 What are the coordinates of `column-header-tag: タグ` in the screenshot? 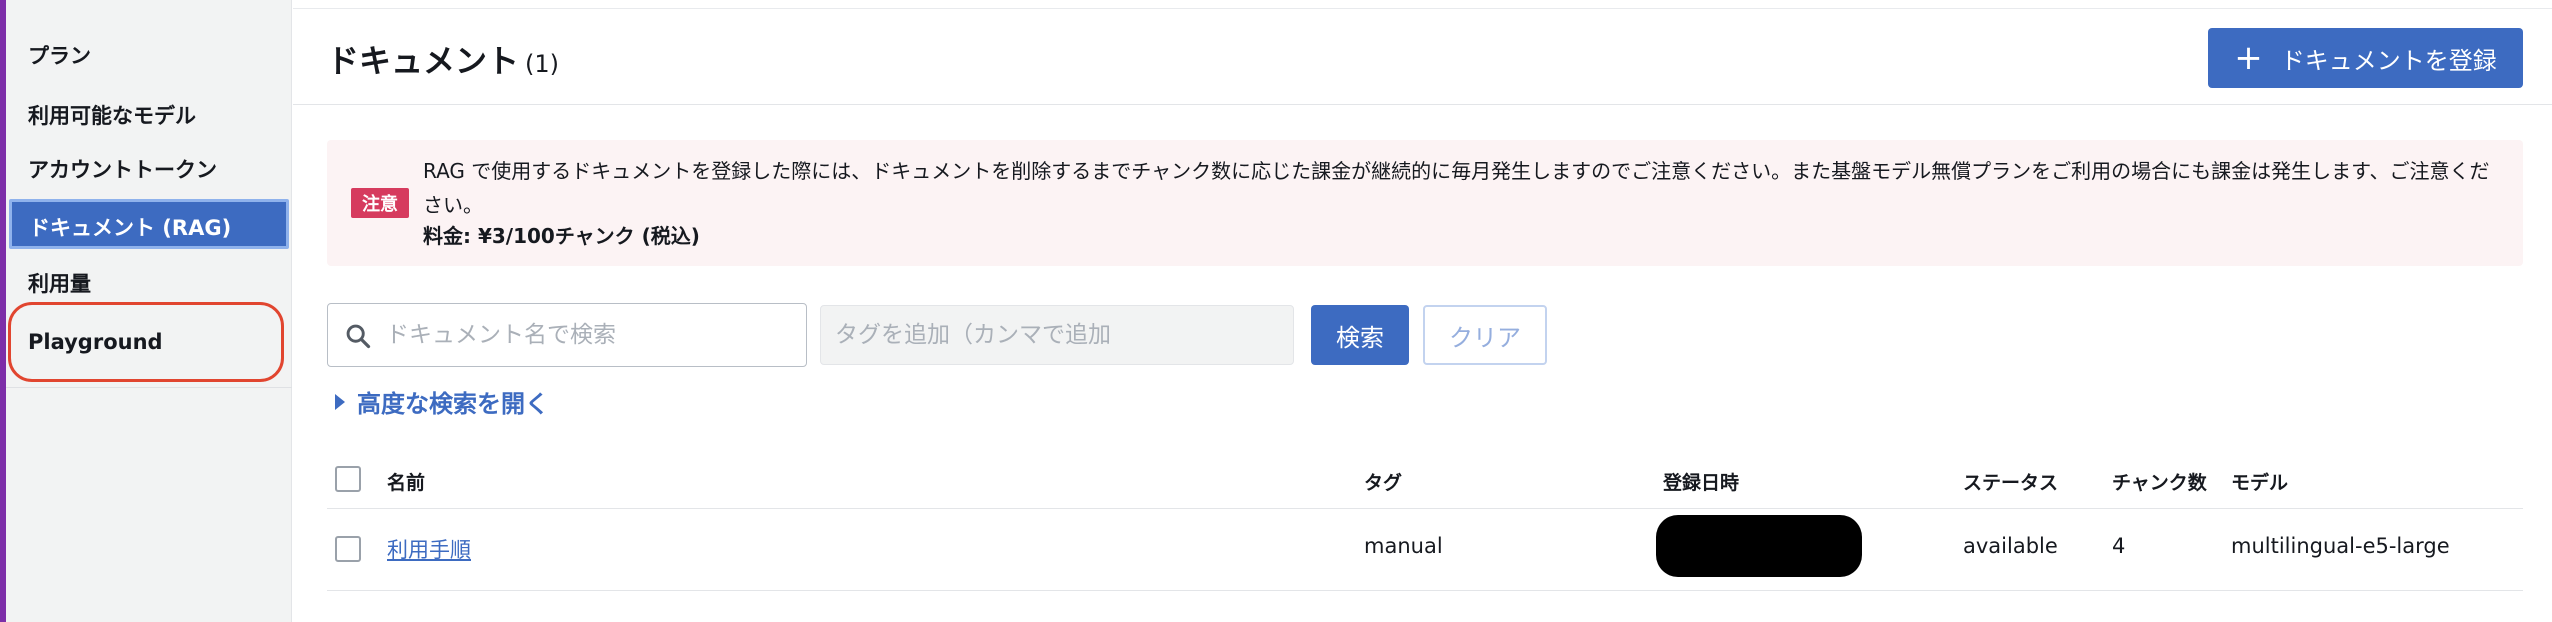 It's located at (1383, 481).